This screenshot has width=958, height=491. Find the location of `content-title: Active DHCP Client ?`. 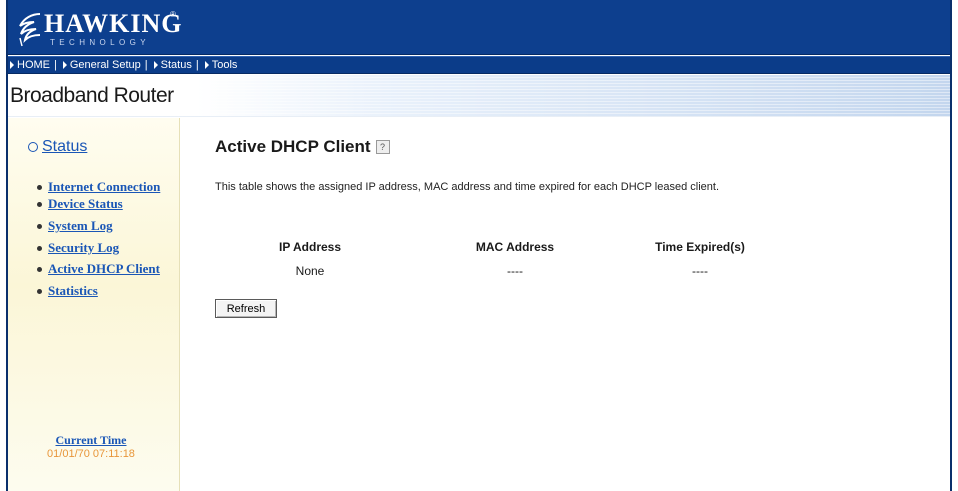

content-title: Active DHCP Client ? is located at coordinates (302, 147).